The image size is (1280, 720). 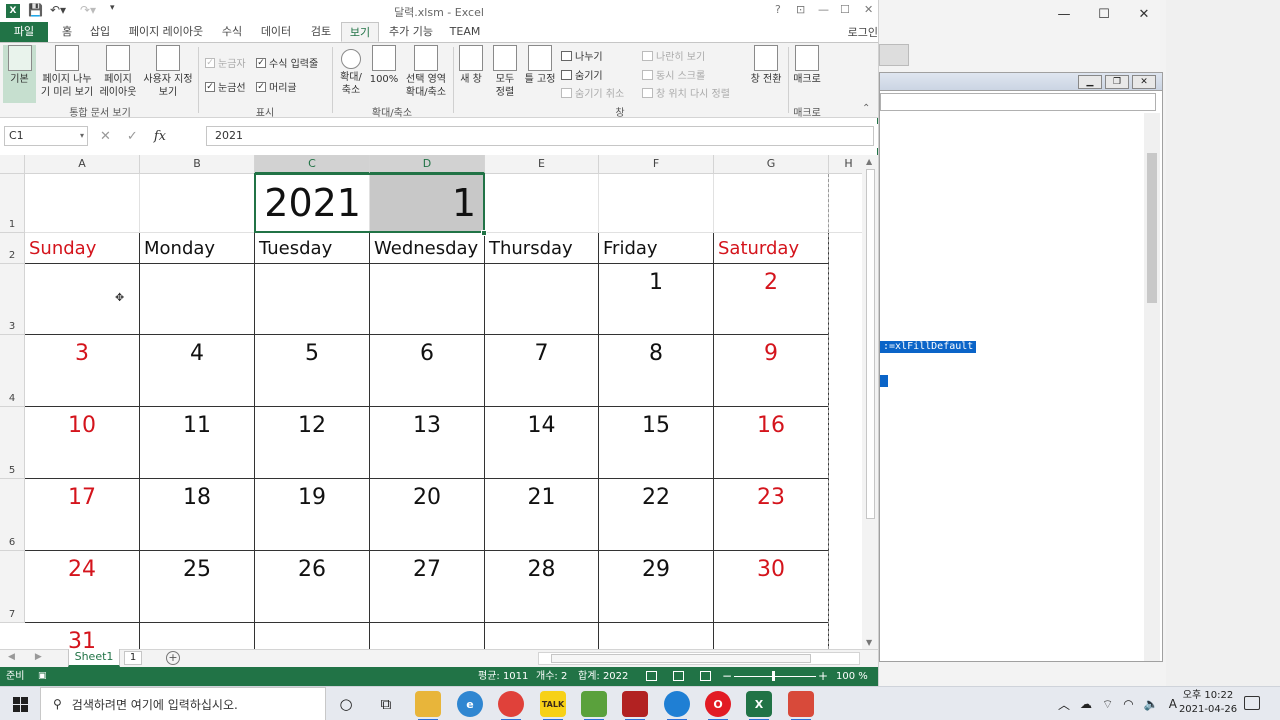 What do you see at coordinates (118, 72) in the screenshot?
I see `page-layout-view-button: 페이지 레이아웃` at bounding box center [118, 72].